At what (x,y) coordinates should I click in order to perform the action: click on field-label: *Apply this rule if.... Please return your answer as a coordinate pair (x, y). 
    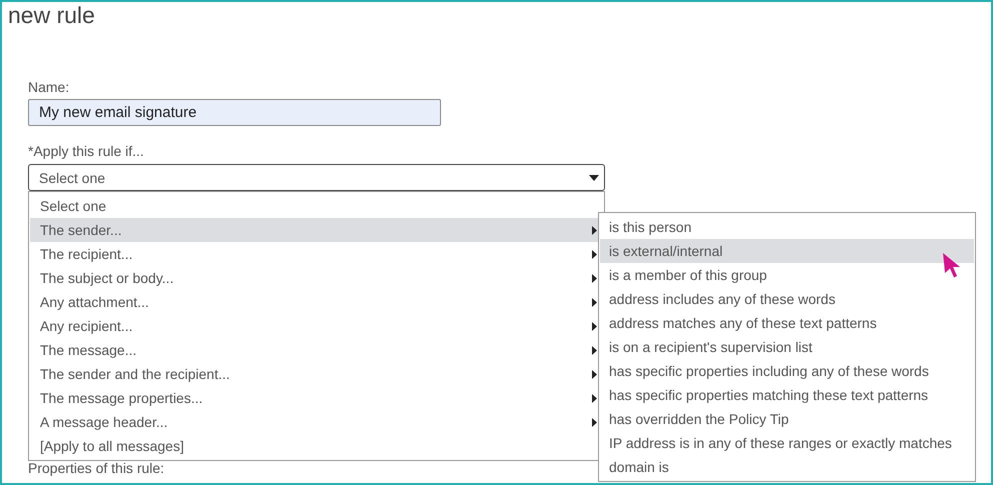
    Looking at the image, I should click on (86, 151).